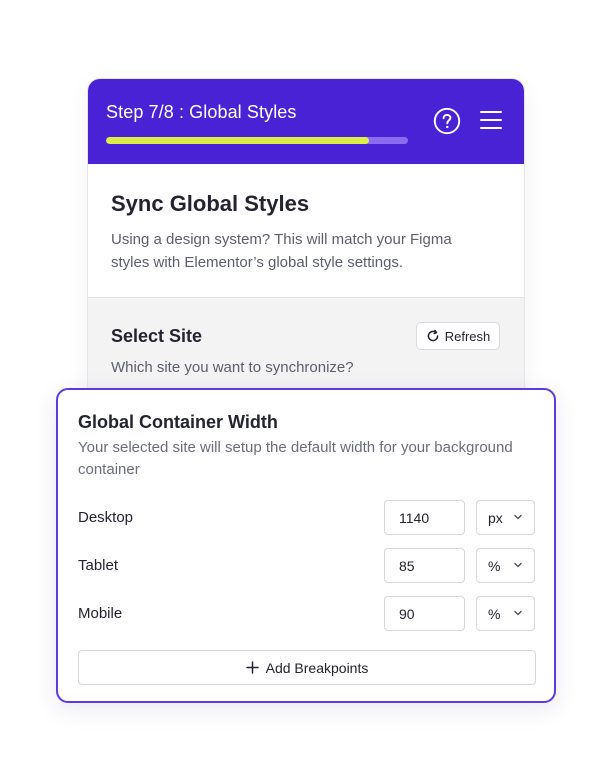 Image resolution: width=610 pixels, height=780 pixels. I want to click on menu-button, so click(491, 120).